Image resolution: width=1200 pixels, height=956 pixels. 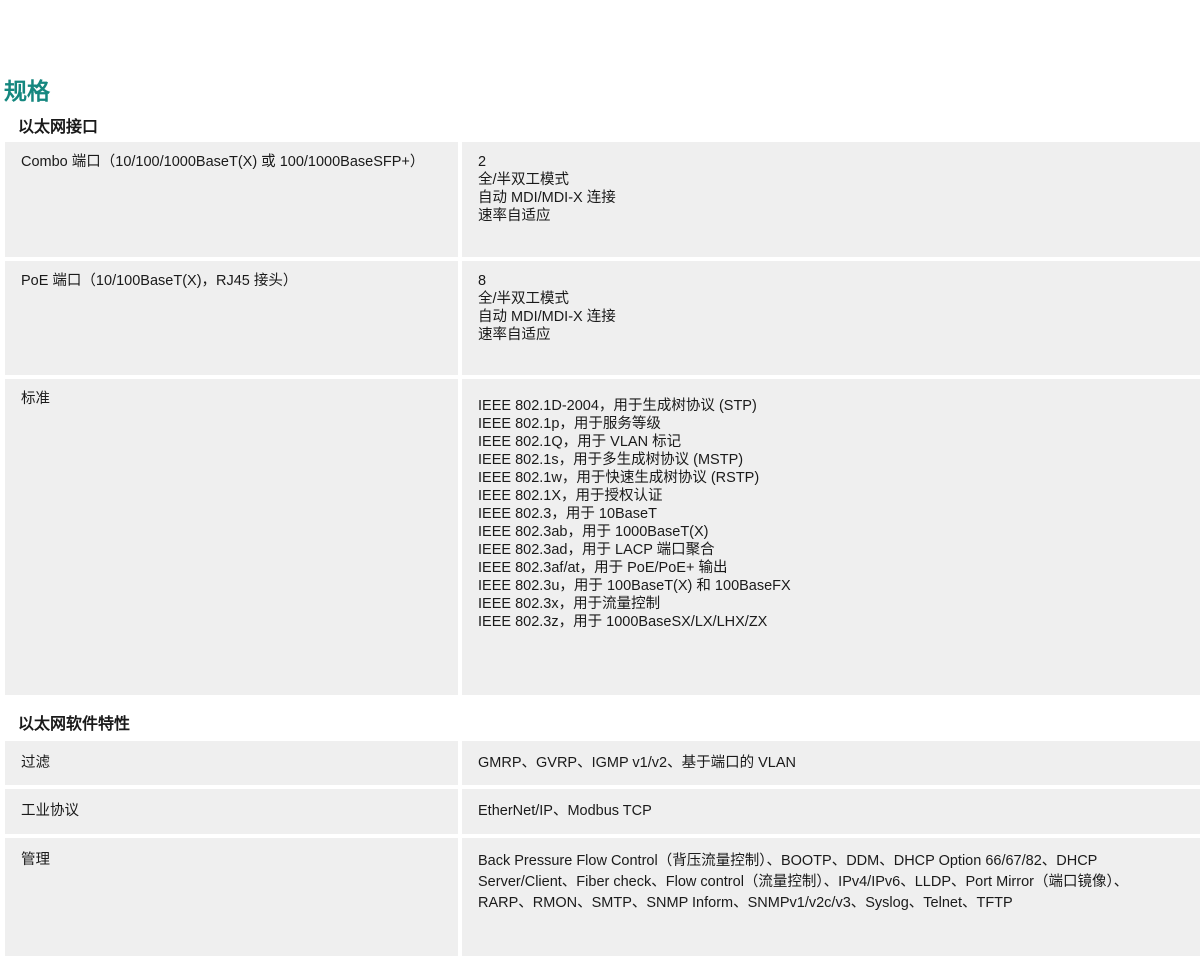 I want to click on spec-value-line: 2, so click(x=482, y=162).